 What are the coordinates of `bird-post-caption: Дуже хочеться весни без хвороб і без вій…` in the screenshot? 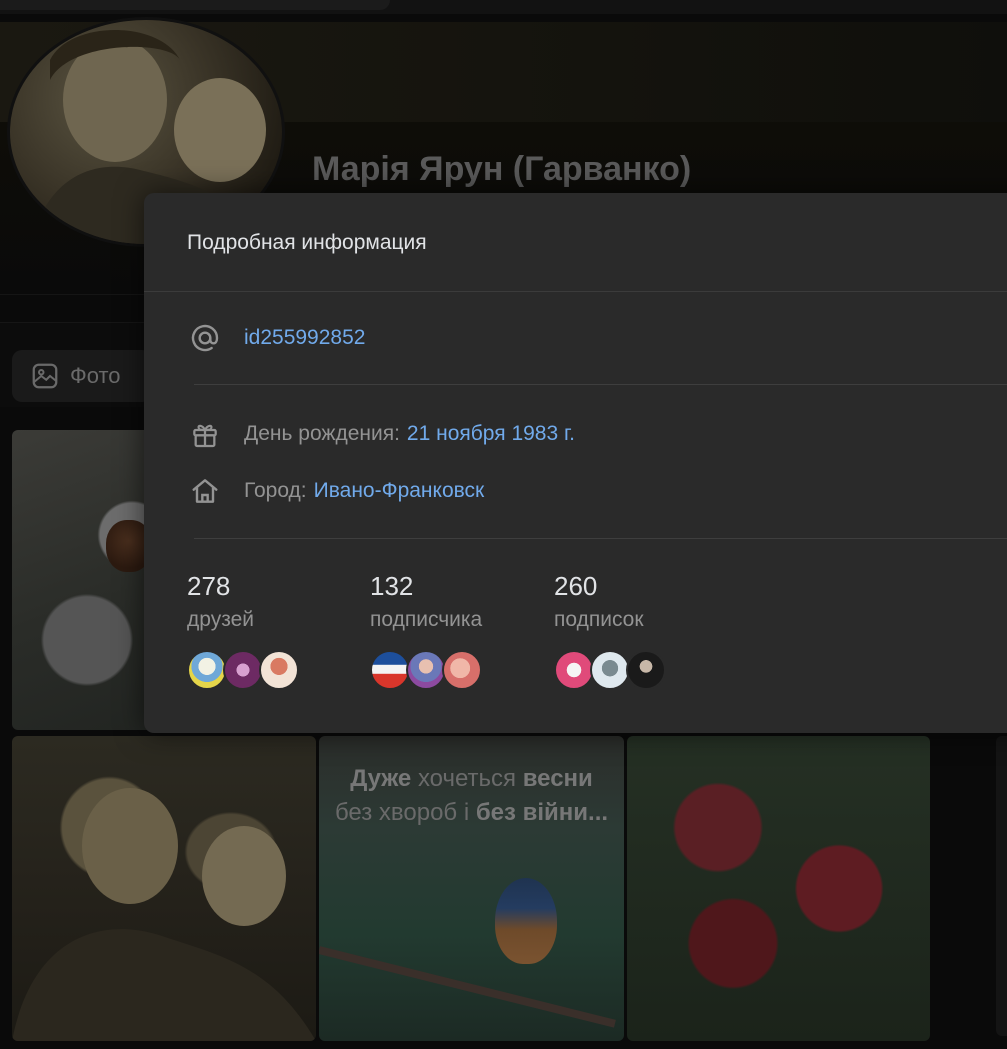 It's located at (471, 796).